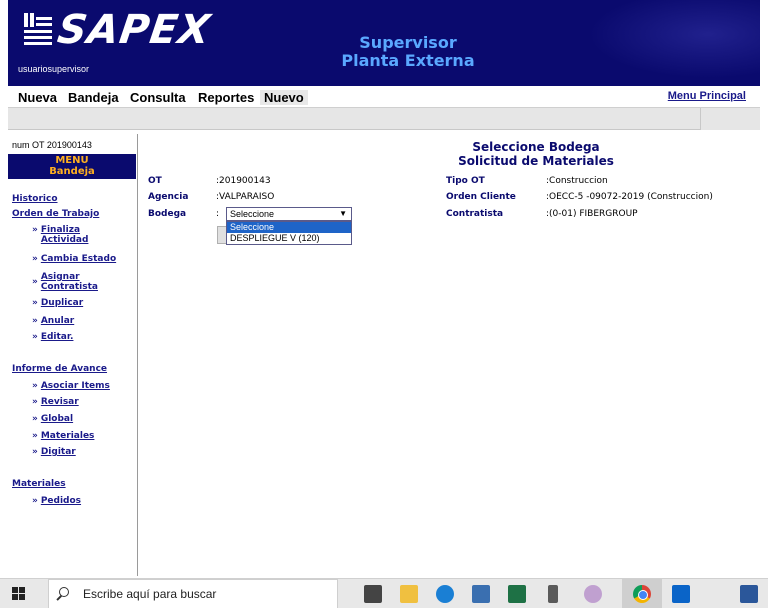 The height and width of the screenshot is (608, 768). What do you see at coordinates (54, 69) in the screenshot?
I see `username-label: usuariosupervisor` at bounding box center [54, 69].